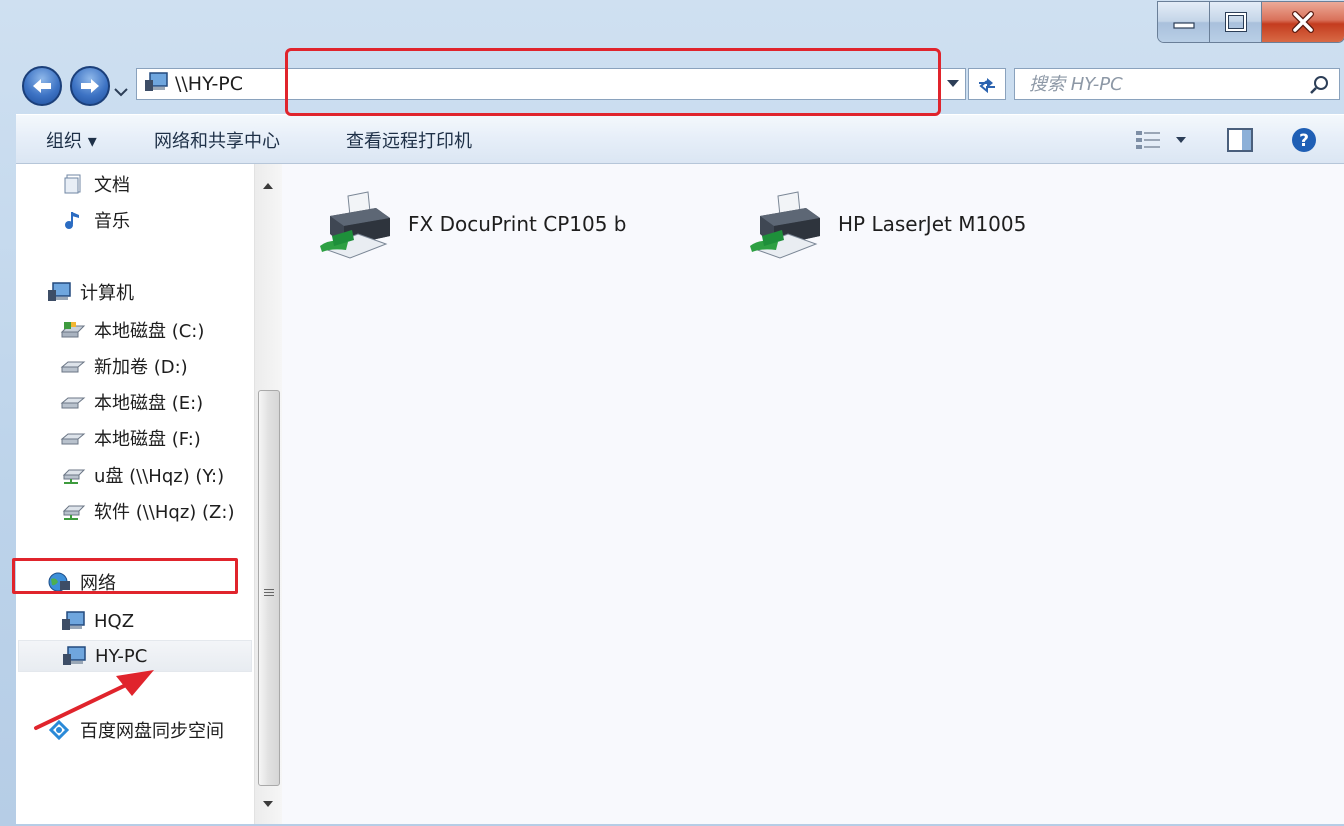 The image size is (1344, 826). I want to click on scroll-thumb, so click(269, 588).